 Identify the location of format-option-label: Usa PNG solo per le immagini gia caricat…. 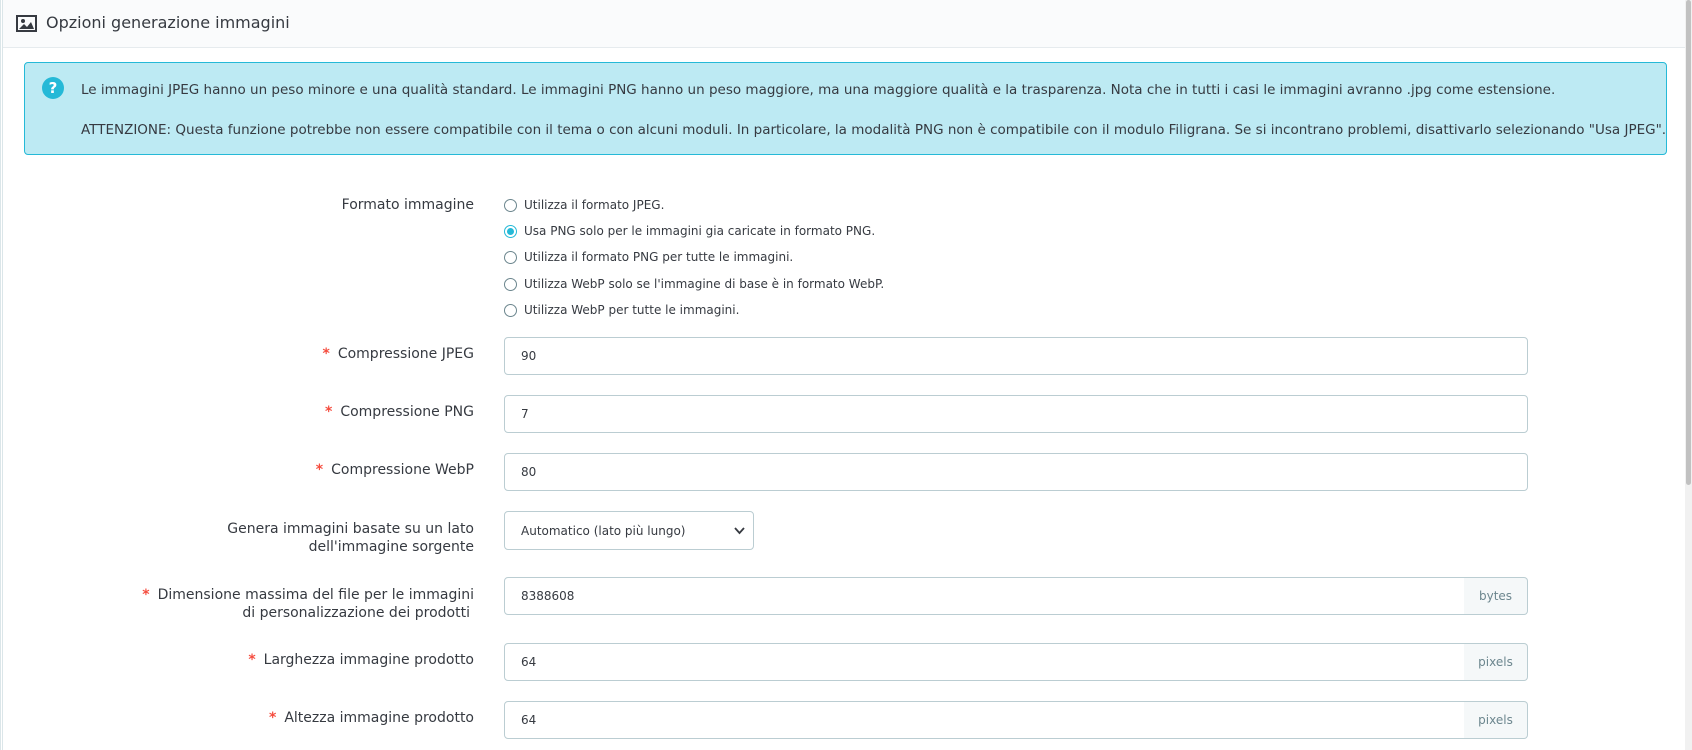
(700, 231).